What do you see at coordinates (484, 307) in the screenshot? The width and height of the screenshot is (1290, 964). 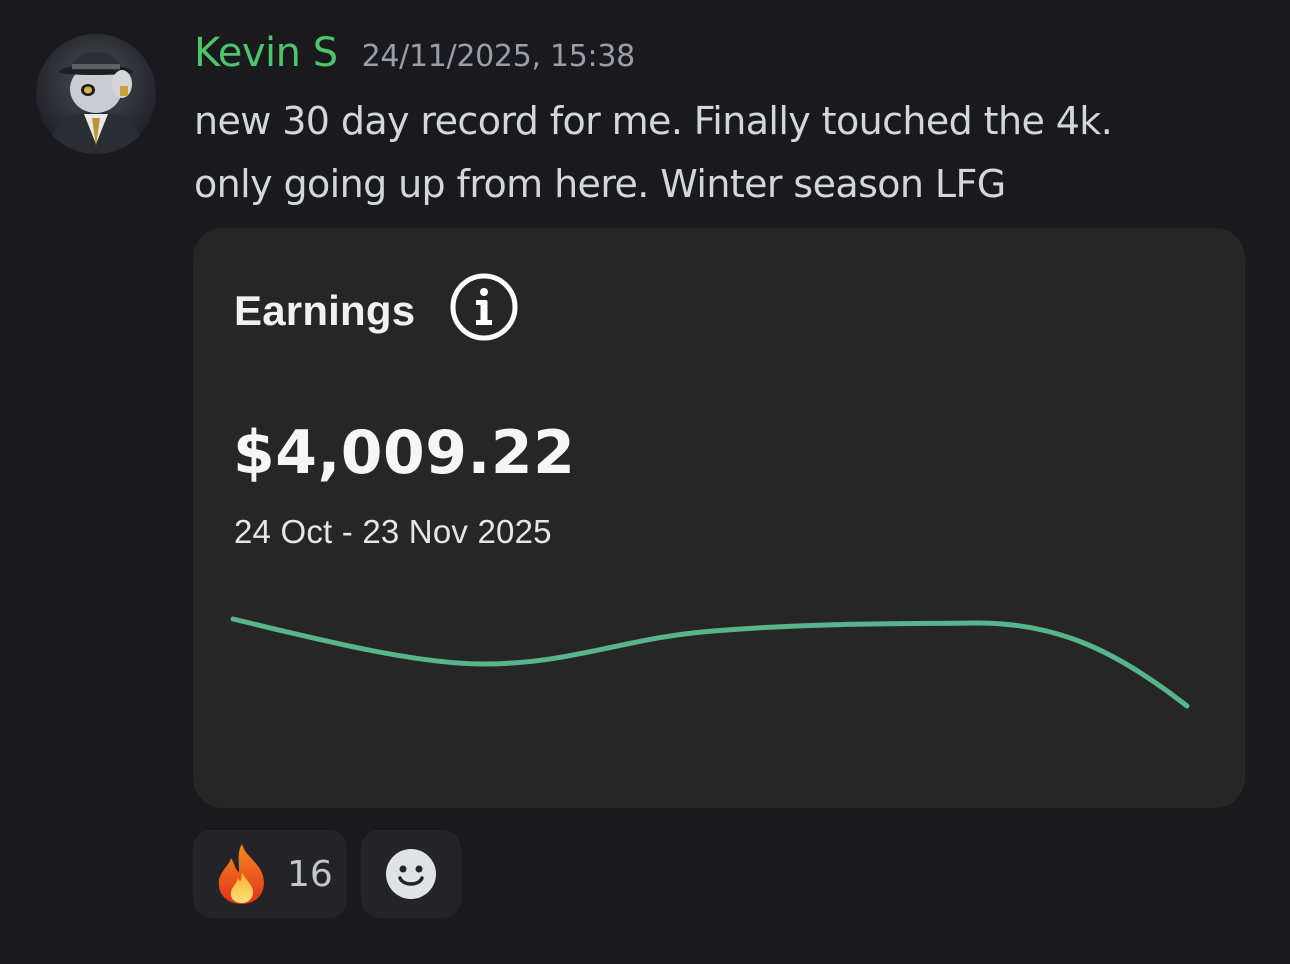 I see `info-icon` at bounding box center [484, 307].